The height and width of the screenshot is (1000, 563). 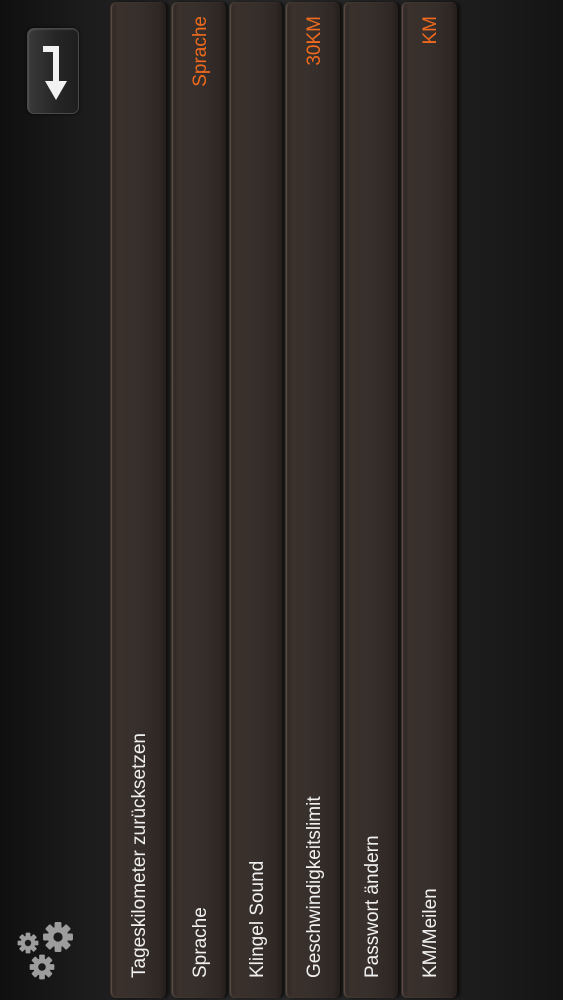 What do you see at coordinates (313, 500) in the screenshot?
I see `row-speed-limit: Geschwindigkeitslimit 30KM` at bounding box center [313, 500].